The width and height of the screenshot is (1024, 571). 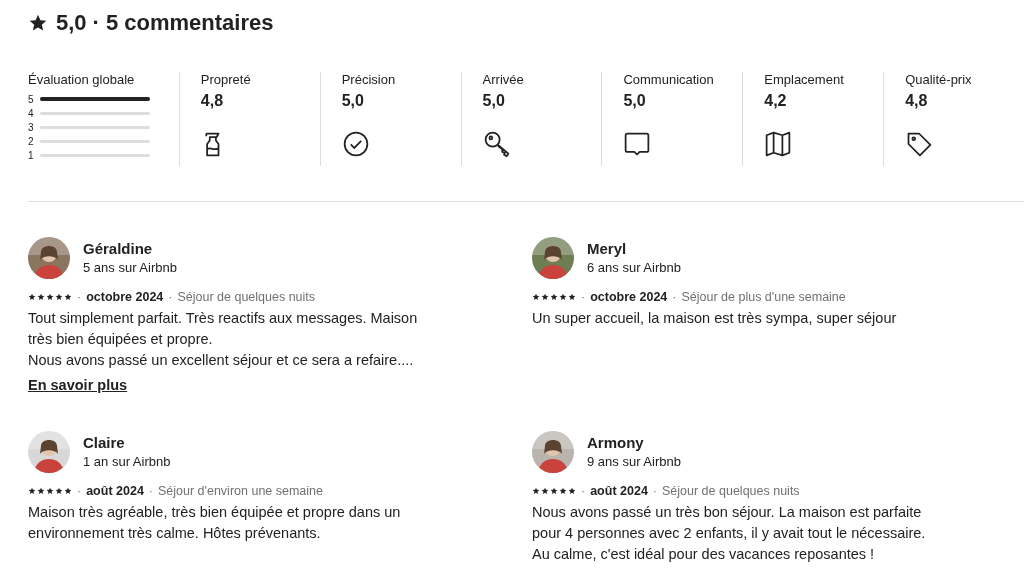 I want to click on check-circle-icon, so click(x=355, y=144).